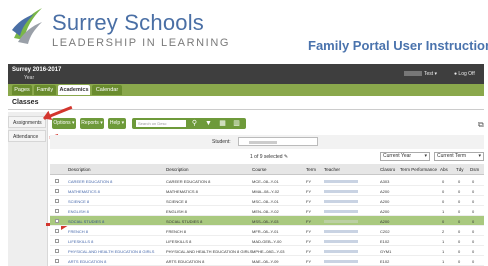 Image resolution: width=488 pixels, height=266 pixels. I want to click on cell-course: MAD-GEB--Y-00, so click(267, 241).